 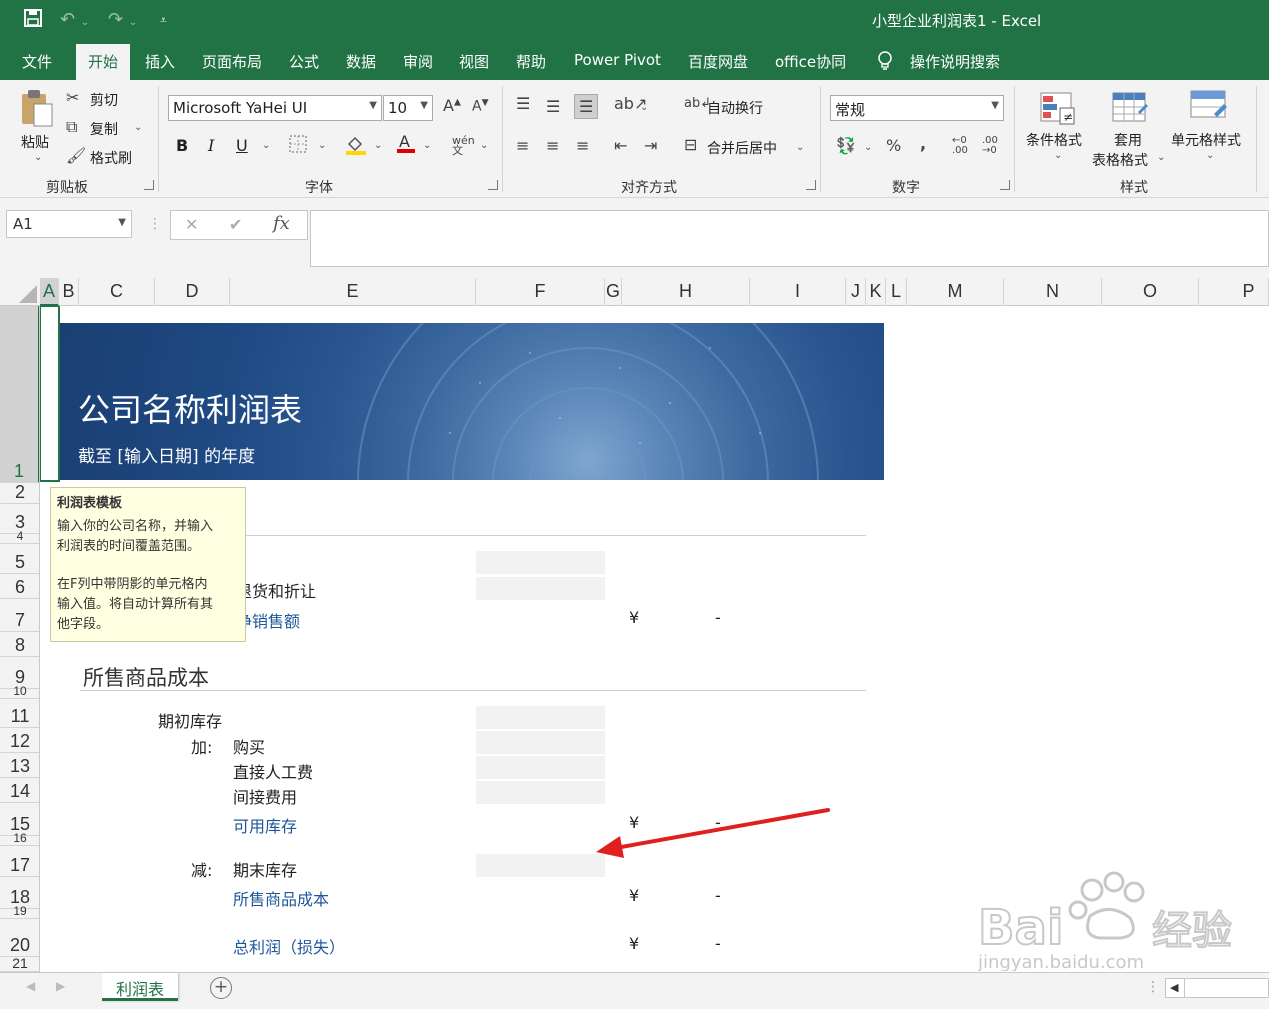 What do you see at coordinates (885, 63) in the screenshot?
I see `lightbulb-icon` at bounding box center [885, 63].